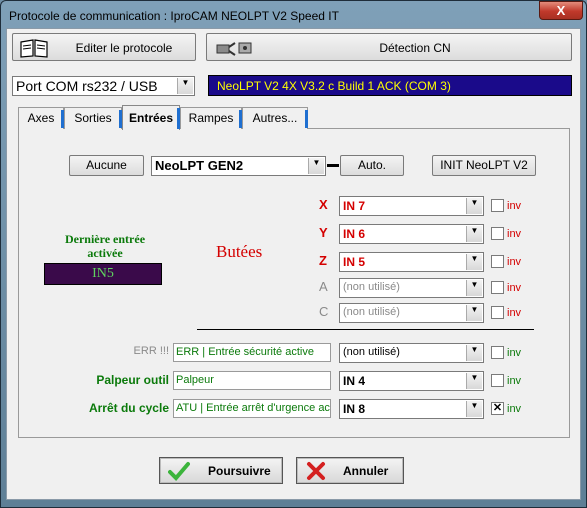 The width and height of the screenshot is (587, 508). What do you see at coordinates (252, 408) in the screenshot?
I see `input-desc-field-2: ATU | Entrée arrêt d'urgence act` at bounding box center [252, 408].